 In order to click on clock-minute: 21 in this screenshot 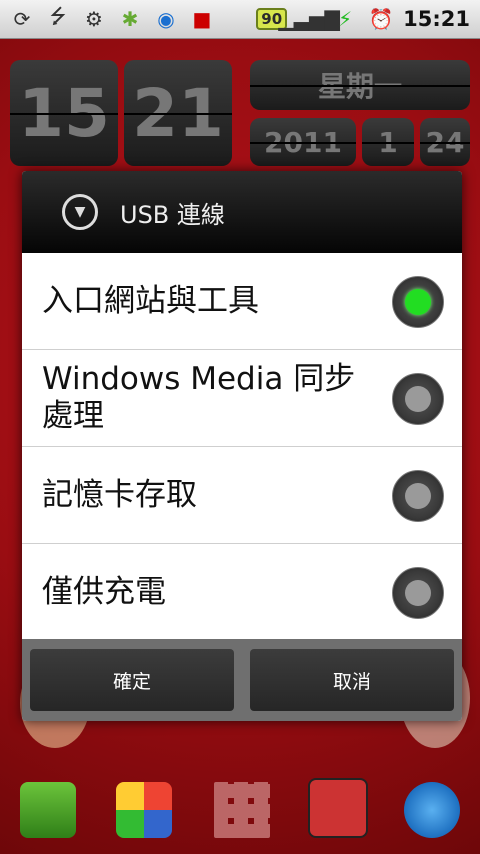, I will do `click(178, 113)`.